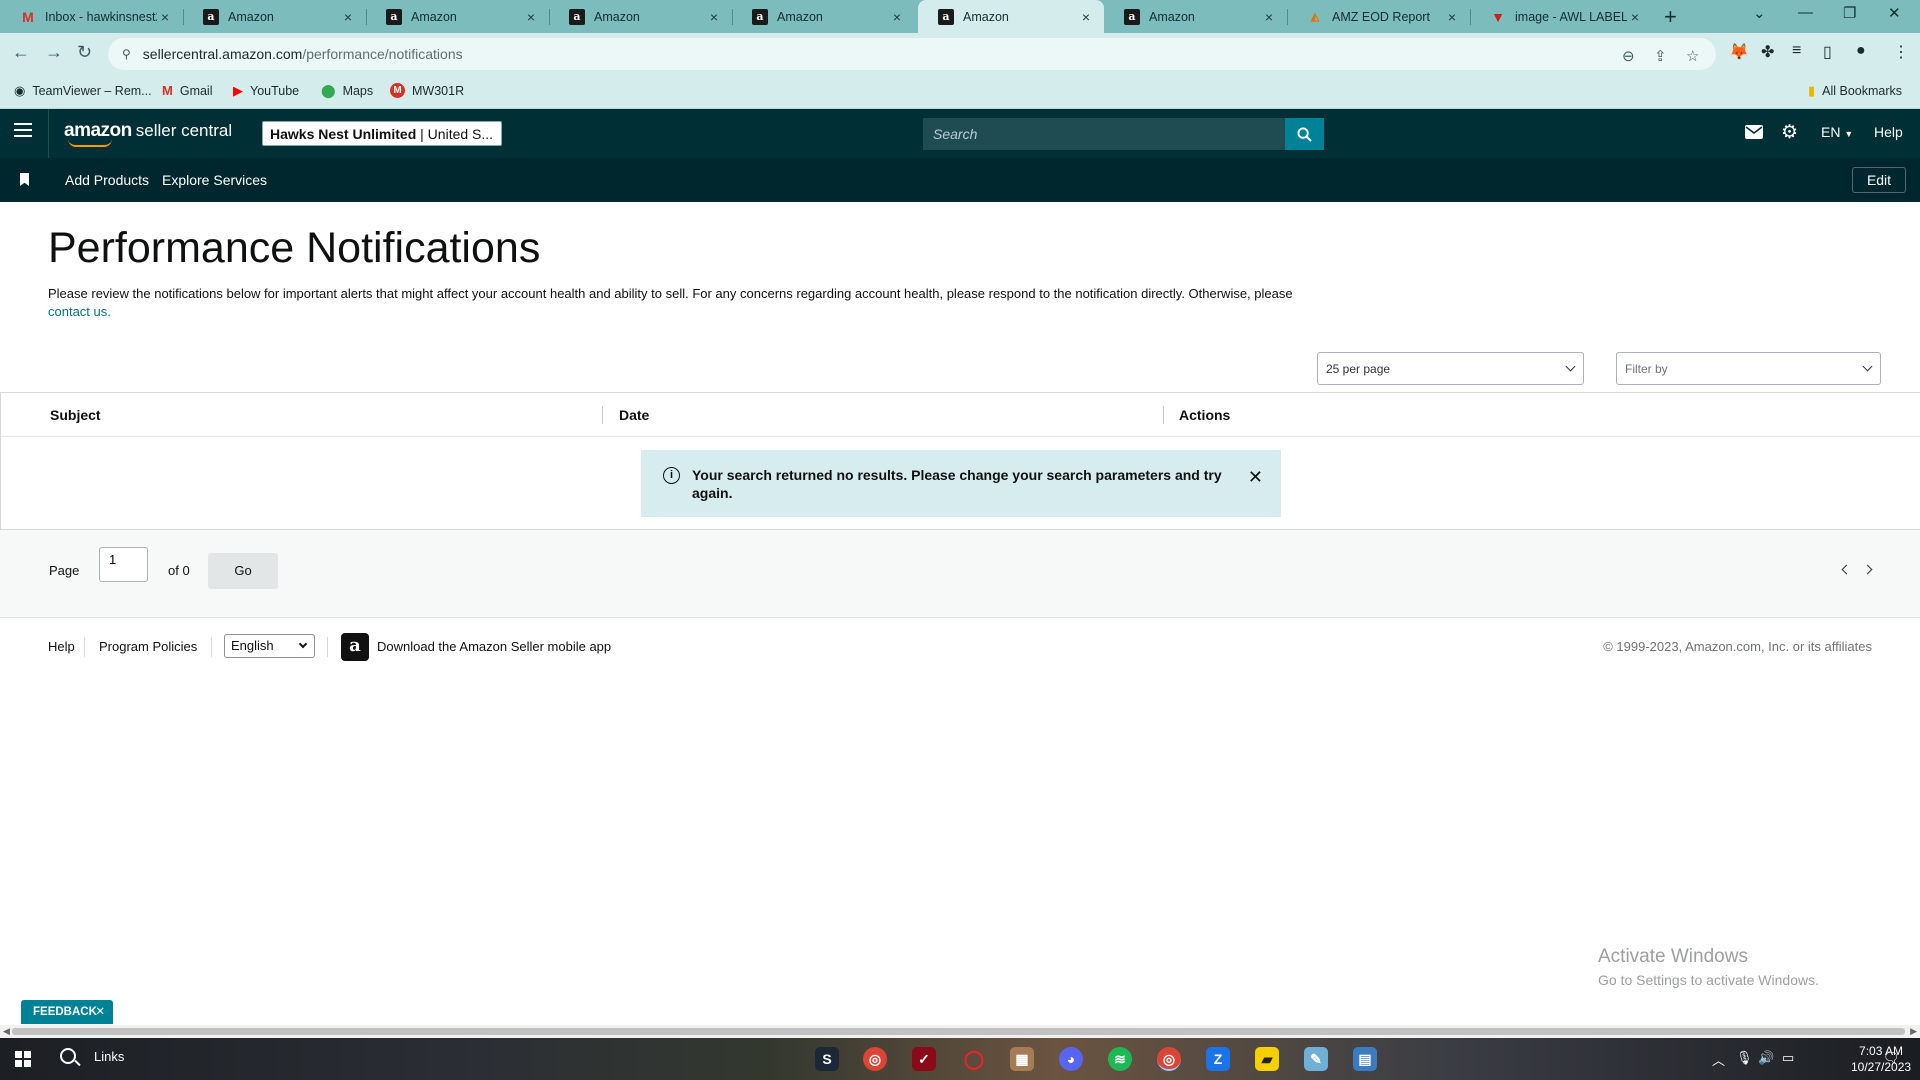  I want to click on footer-language-select: English, so click(269, 646).